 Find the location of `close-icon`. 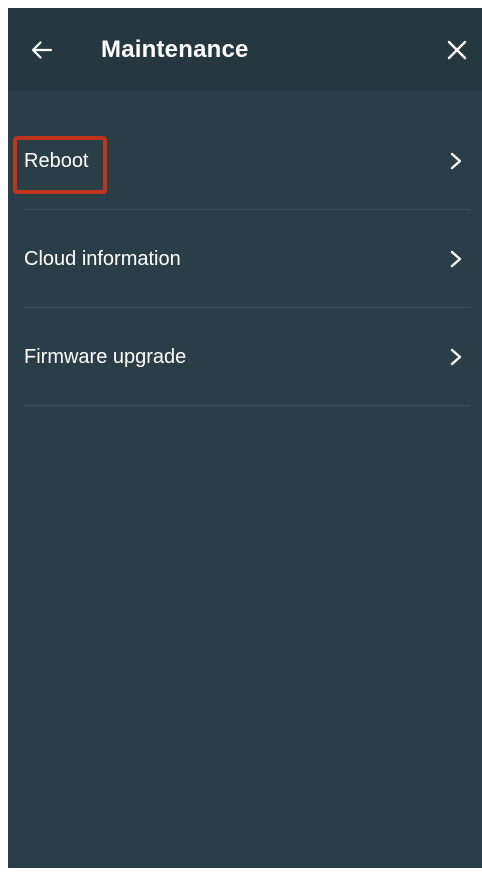

close-icon is located at coordinates (457, 50).